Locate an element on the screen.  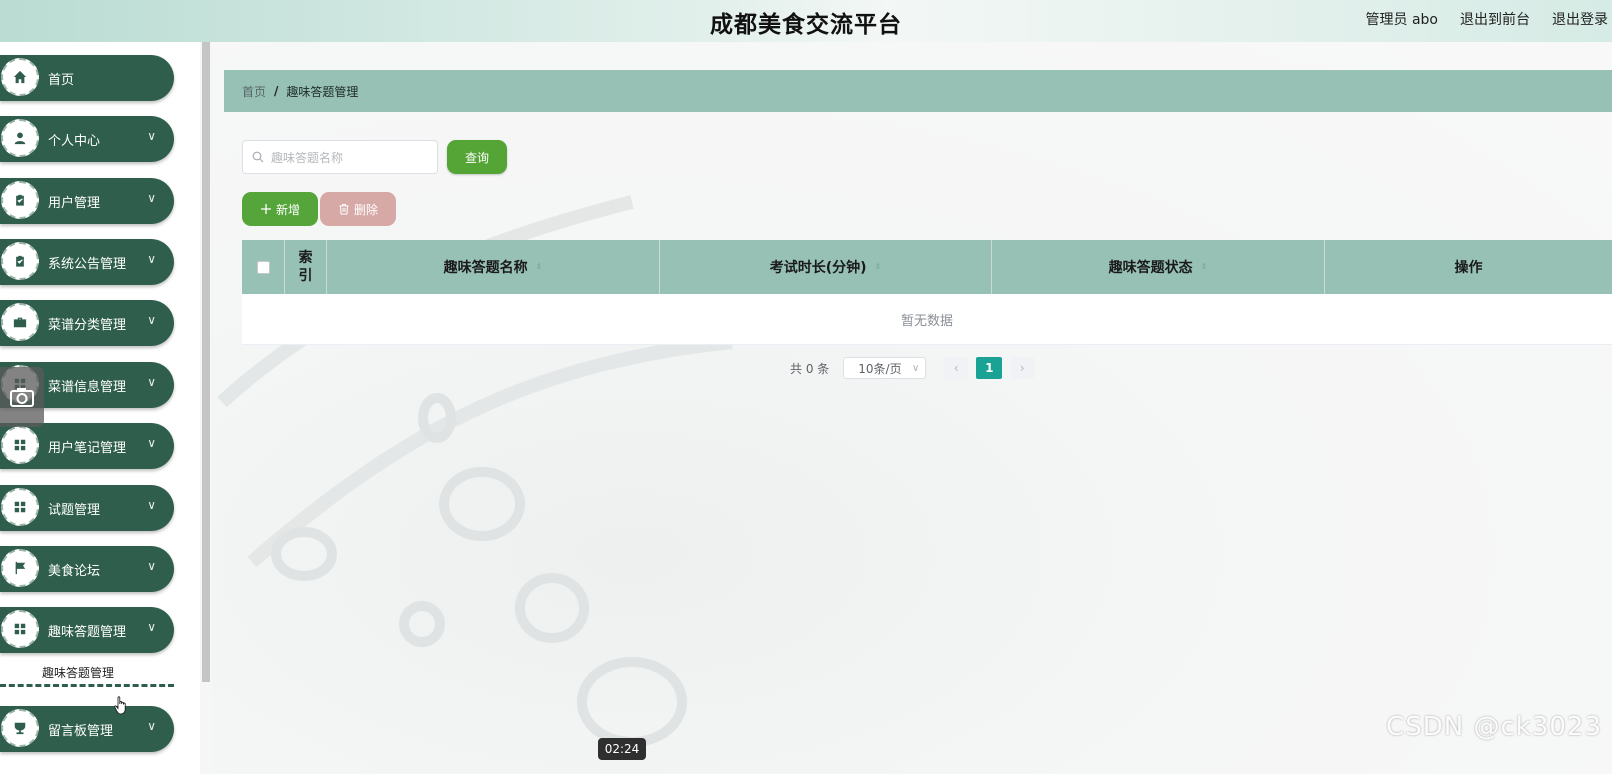
column-actions: 操作 is located at coordinates (1468, 268).